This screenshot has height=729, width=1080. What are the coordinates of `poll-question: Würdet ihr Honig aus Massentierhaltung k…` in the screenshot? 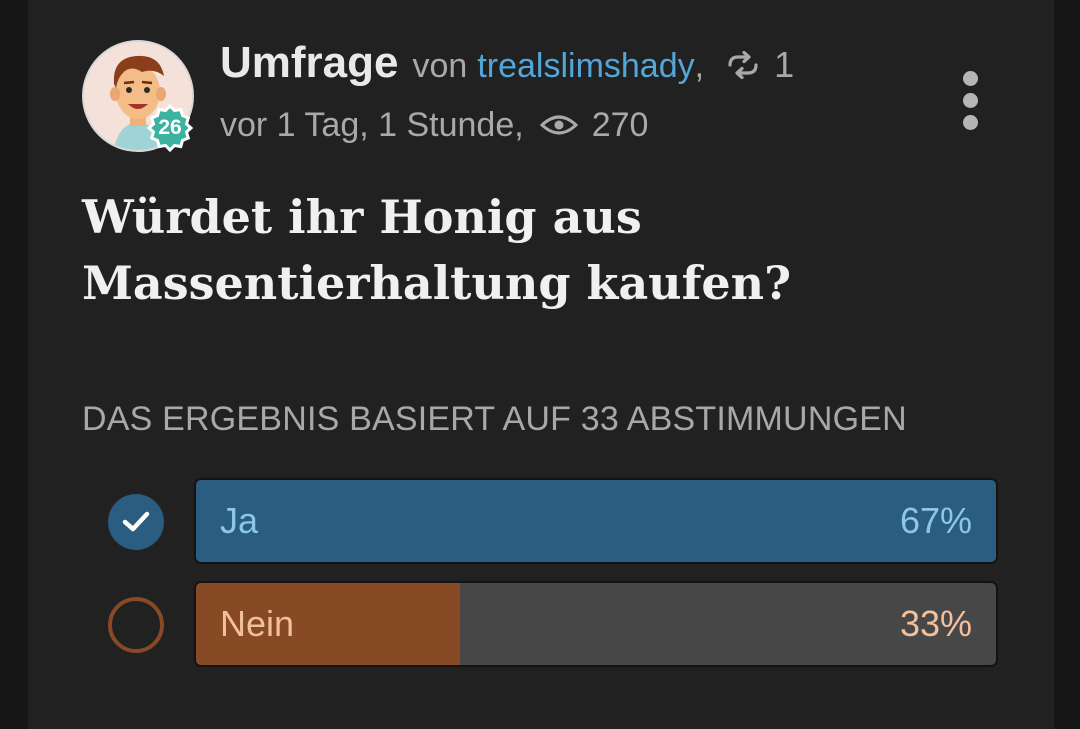 It's located at (437, 250).